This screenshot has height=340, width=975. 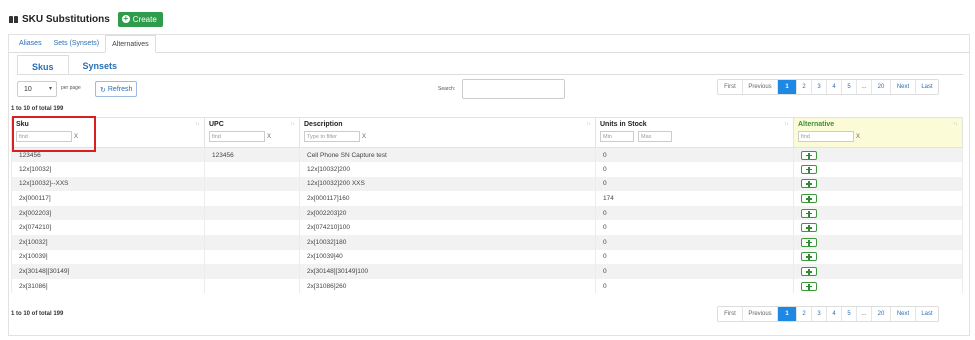 I want to click on cell-description: 2x[30148][30149]100, so click(x=447, y=271).